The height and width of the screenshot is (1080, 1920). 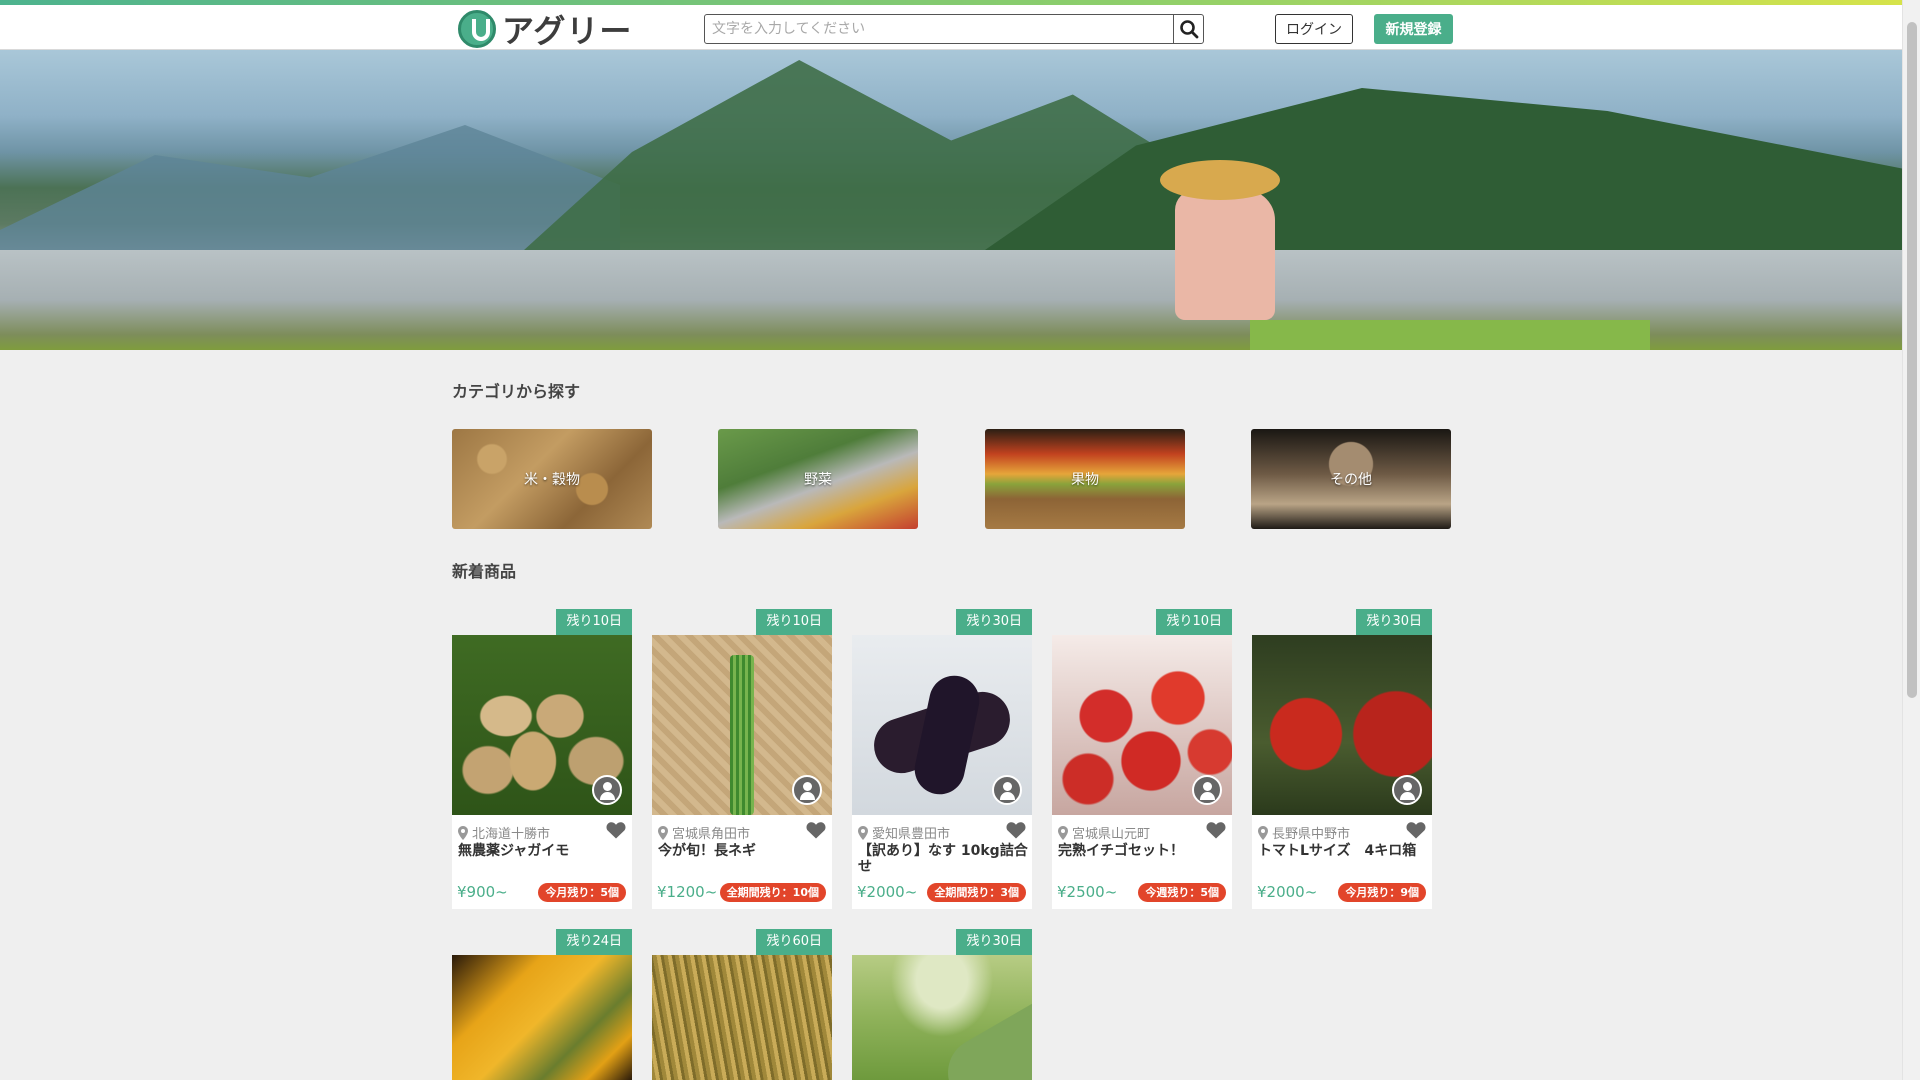 I want to click on scrollbar-thumb, so click(x=1912, y=360).